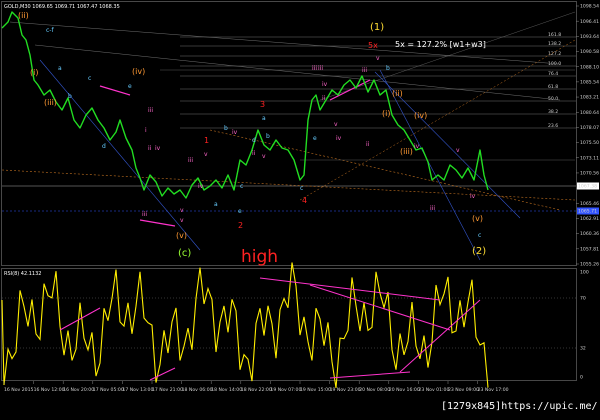 This screenshot has width=600, height=420. I want to click on fib-level-label: 23.6, so click(553, 126).